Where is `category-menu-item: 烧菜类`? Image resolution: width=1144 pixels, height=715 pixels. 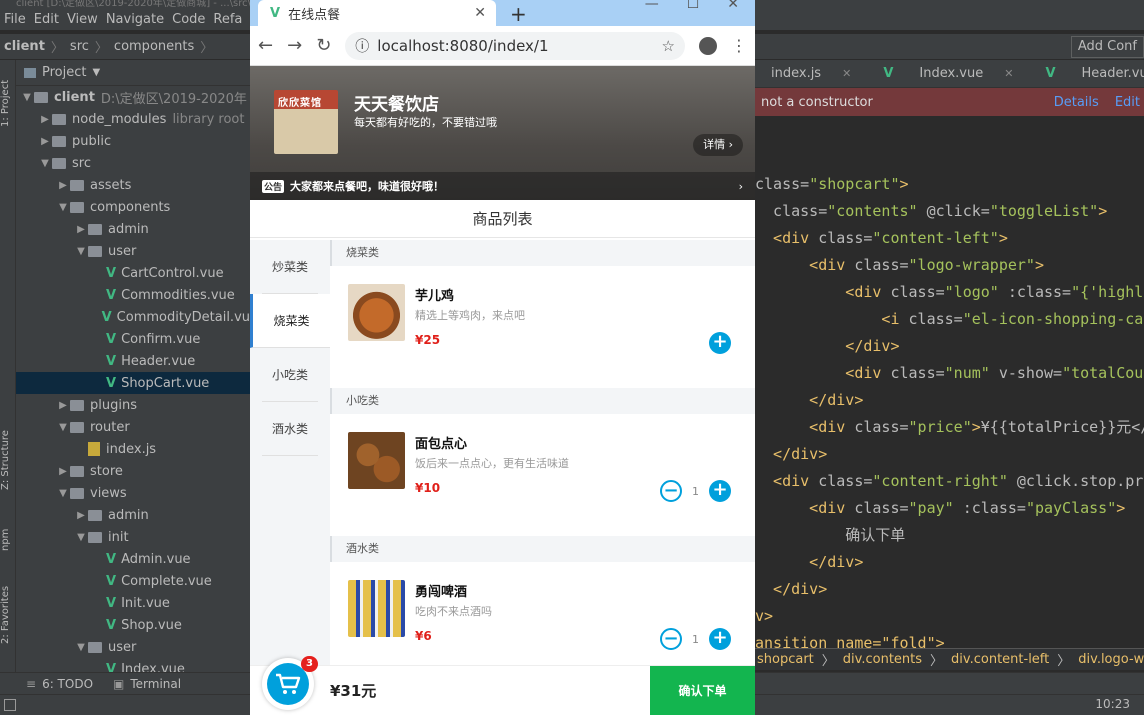
category-menu-item: 烧菜类 is located at coordinates (290, 321).